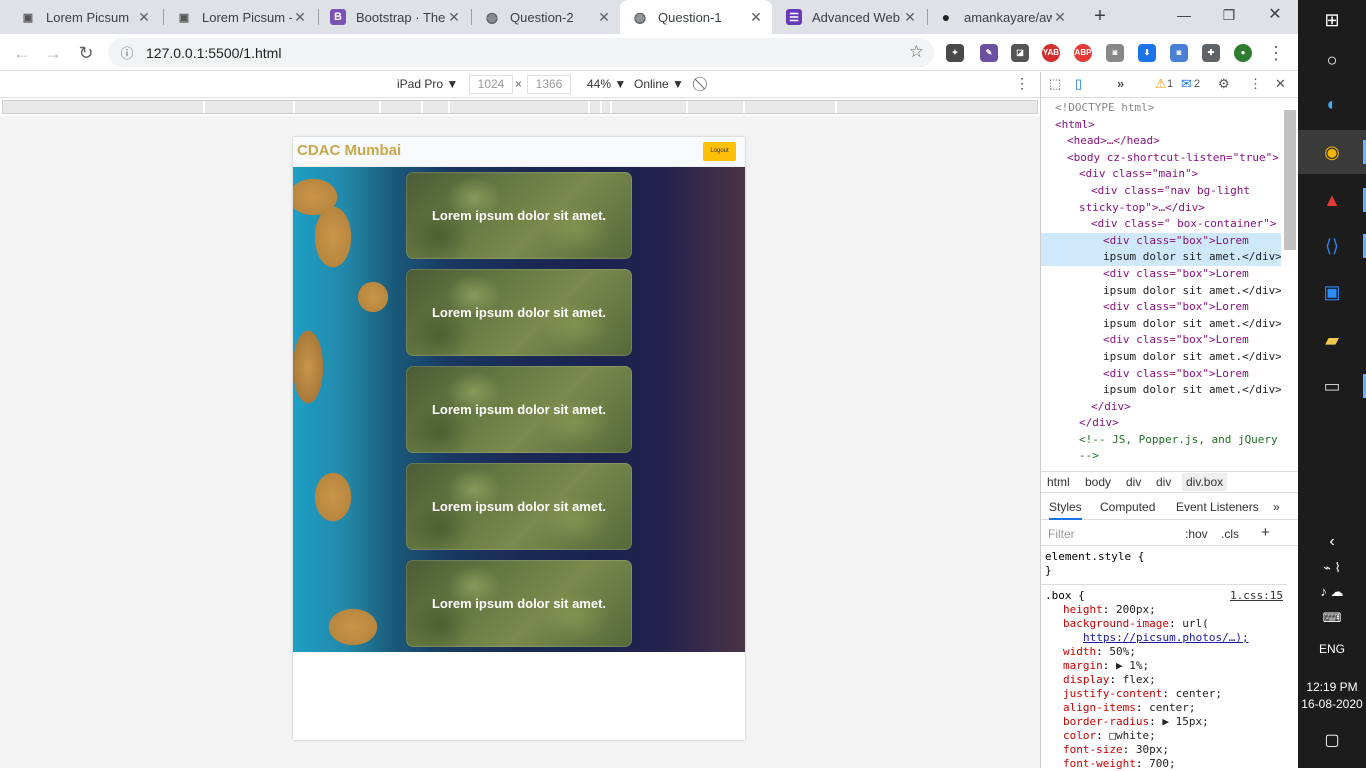 Image resolution: width=1366 pixels, height=771 pixels. Describe the element at coordinates (1161, 141) in the screenshot. I see `dom-head: <head>…</head>` at that location.